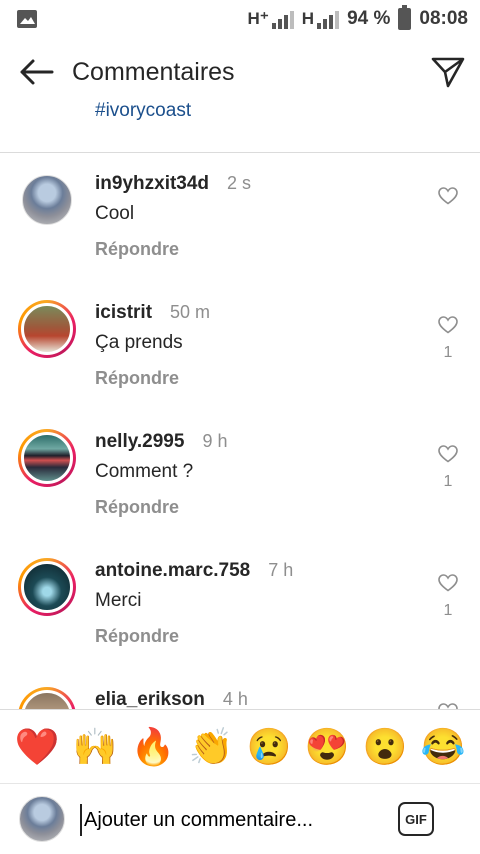 This screenshot has width=480, height=854. I want to click on paper-plane-icon, so click(448, 72).